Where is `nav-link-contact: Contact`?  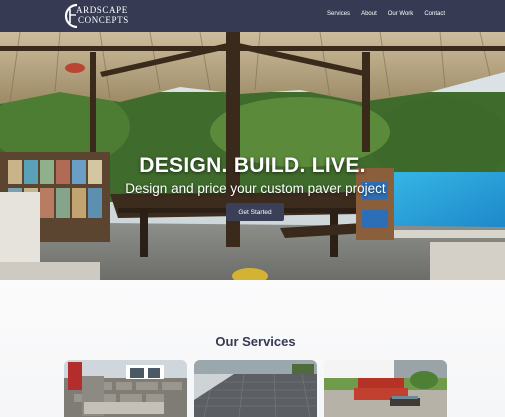 nav-link-contact: Contact is located at coordinates (434, 14).